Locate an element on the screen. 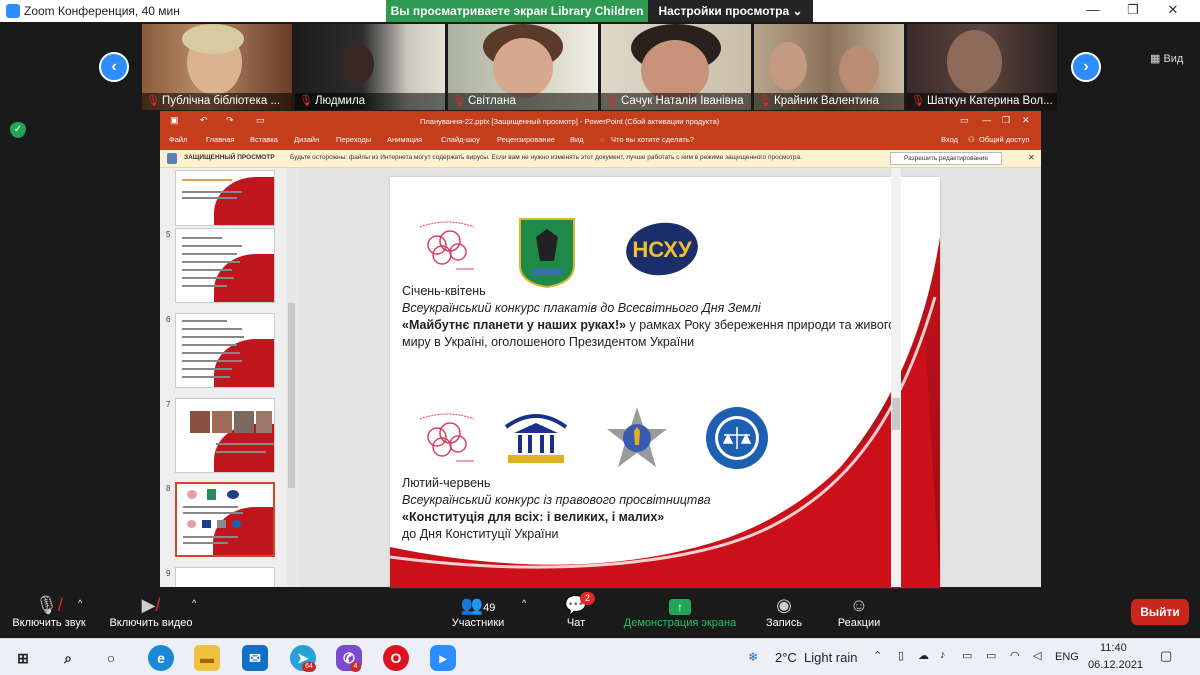  clock-date: 06.12.2021 is located at coordinates (1115, 665).